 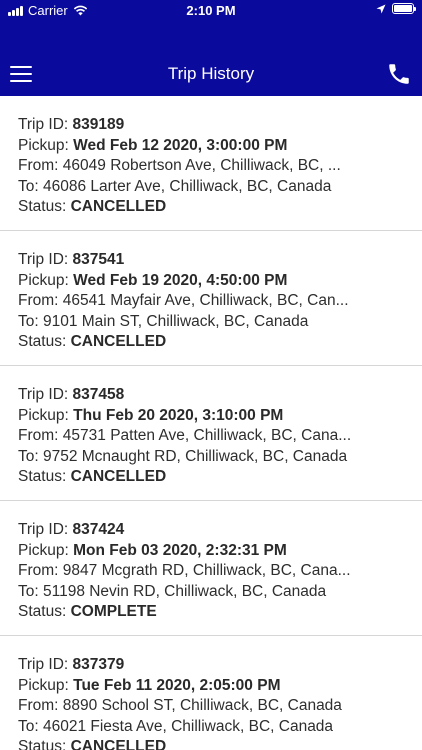 I want to click on status-time: 2:10 PM, so click(x=211, y=10).